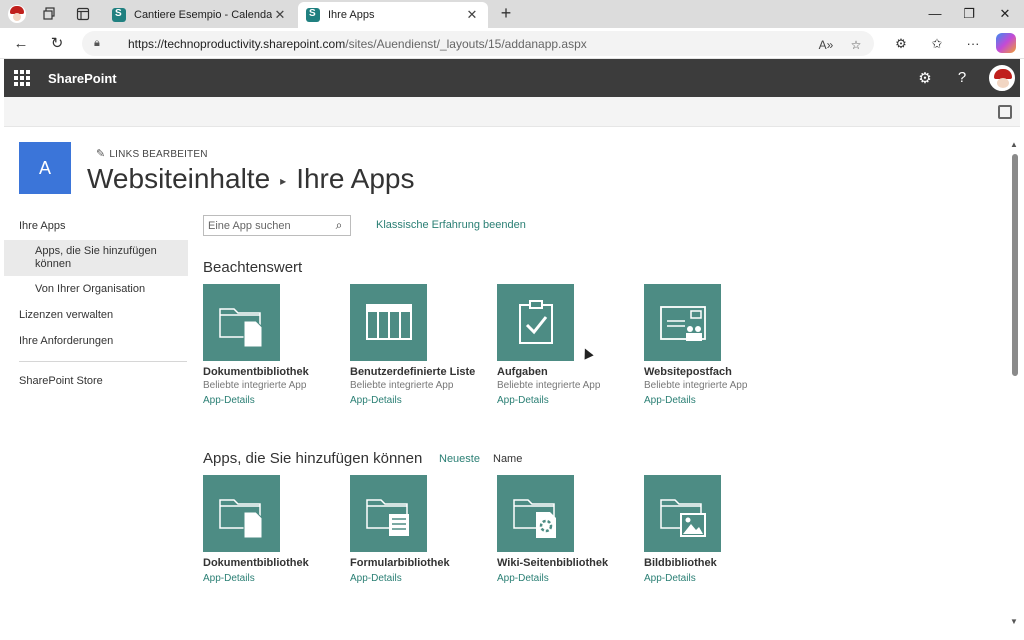 The image size is (1024, 640). What do you see at coordinates (351, 15) in the screenshot?
I see `tab-title: Ihre Apps` at bounding box center [351, 15].